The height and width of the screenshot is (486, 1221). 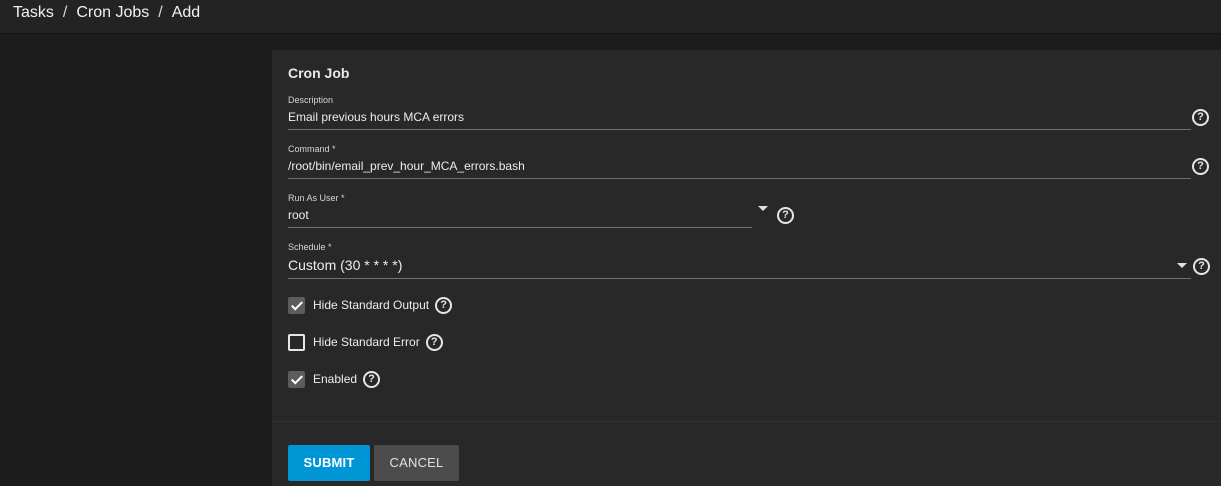 I want to click on schedule-help-icon: ?, so click(x=1201, y=266).